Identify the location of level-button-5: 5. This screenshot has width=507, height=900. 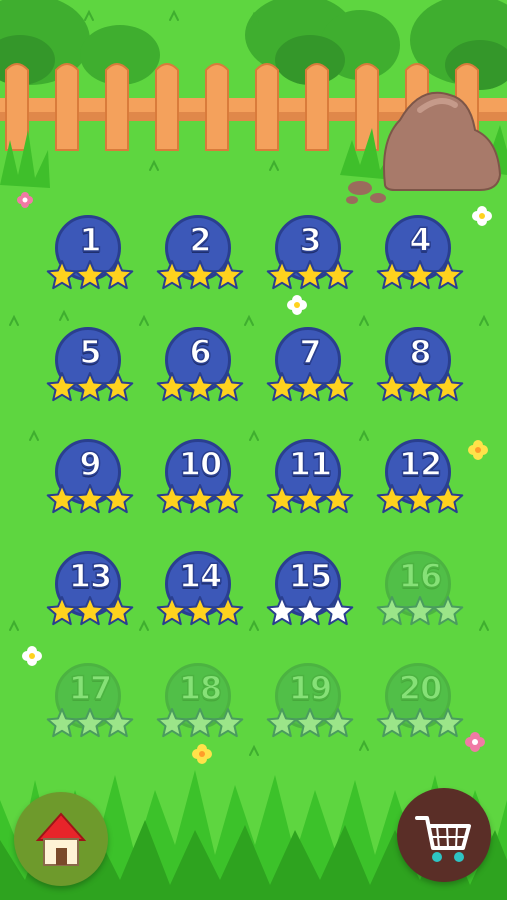
(90, 370).